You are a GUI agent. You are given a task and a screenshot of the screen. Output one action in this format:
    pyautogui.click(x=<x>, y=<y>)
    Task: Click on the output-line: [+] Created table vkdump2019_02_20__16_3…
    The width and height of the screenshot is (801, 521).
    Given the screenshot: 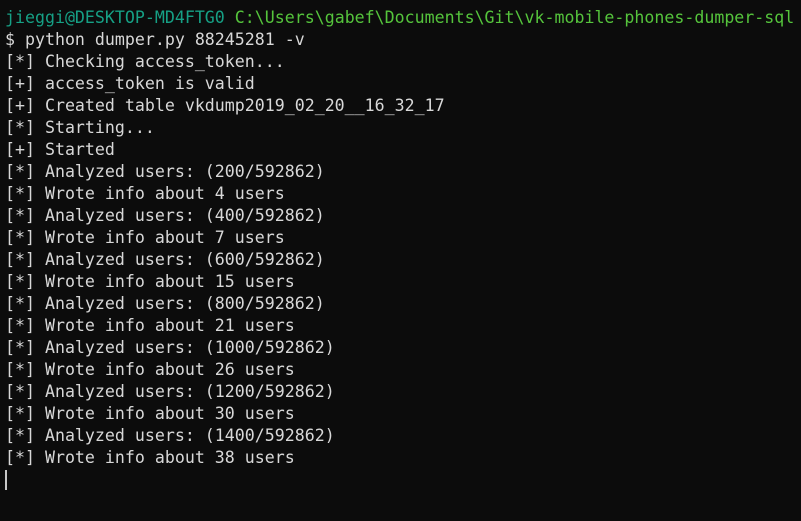 What is the action you would take?
    pyautogui.click(x=225, y=105)
    